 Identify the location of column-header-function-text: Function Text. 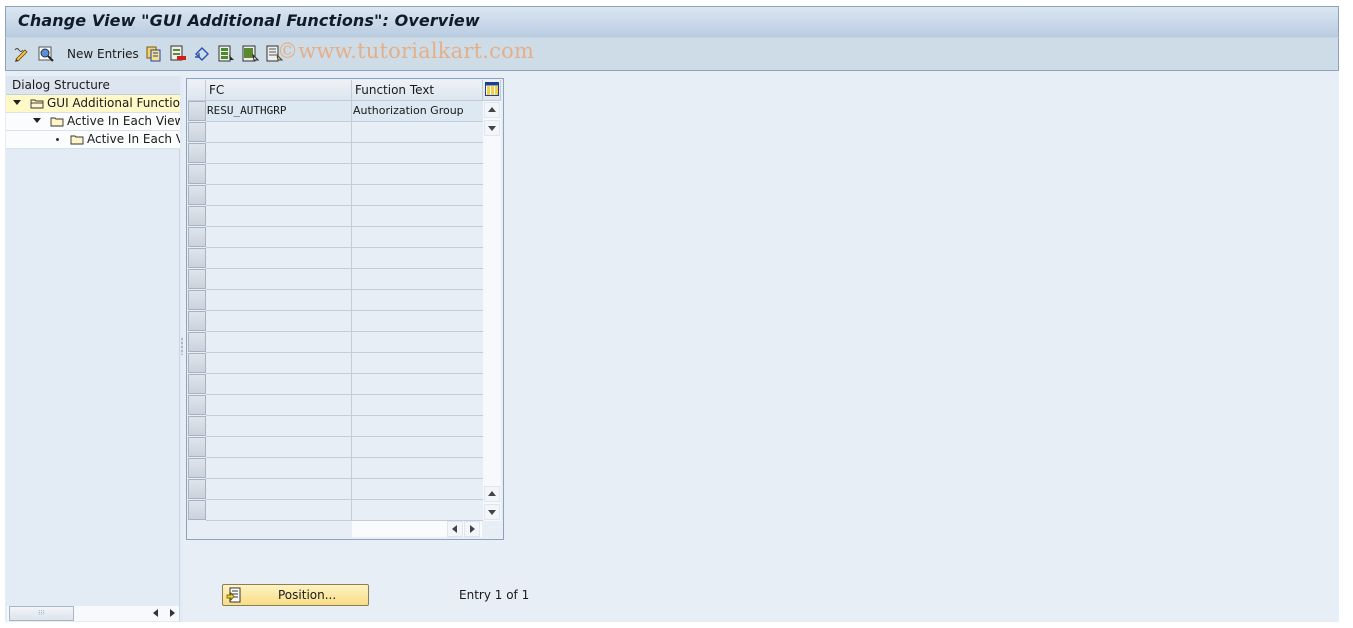
(417, 90).